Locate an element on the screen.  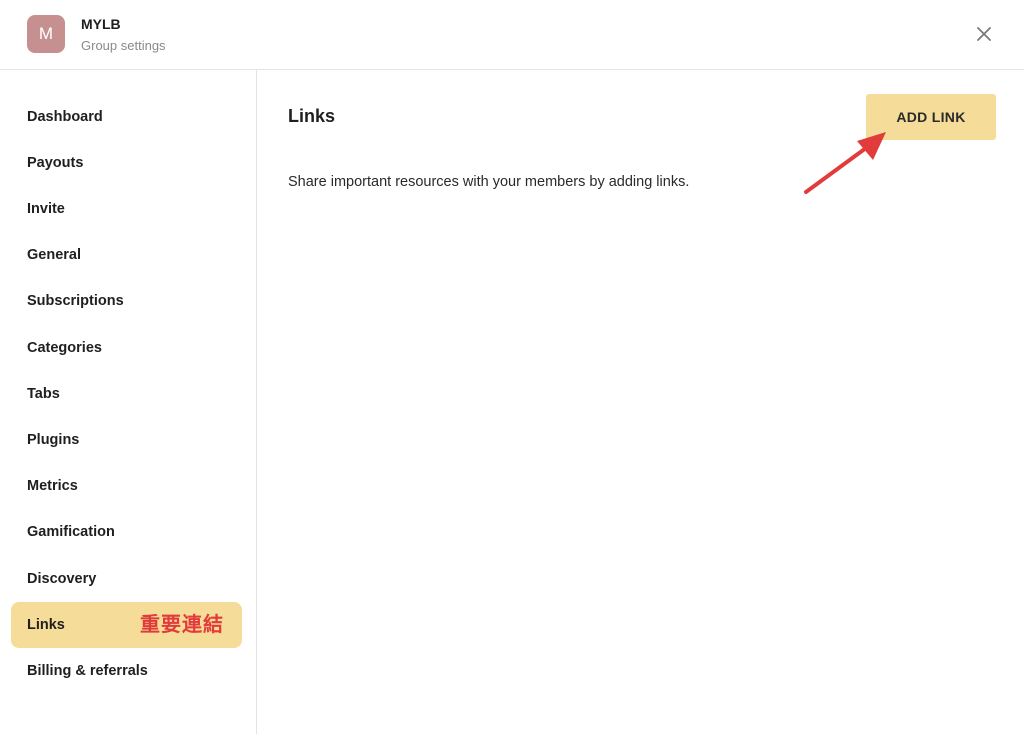
sidebar-item-gamification: Gamification is located at coordinates (126, 532).